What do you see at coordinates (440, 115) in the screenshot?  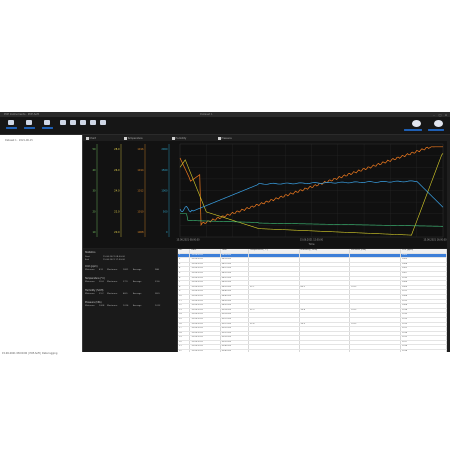 I see `maximize-icon: □` at bounding box center [440, 115].